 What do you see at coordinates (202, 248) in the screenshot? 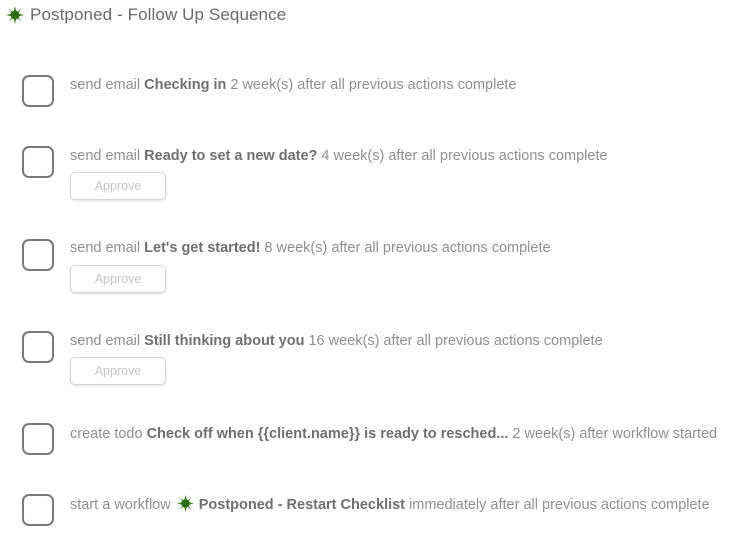
I see `step-item-name: Let's get started!` at bounding box center [202, 248].